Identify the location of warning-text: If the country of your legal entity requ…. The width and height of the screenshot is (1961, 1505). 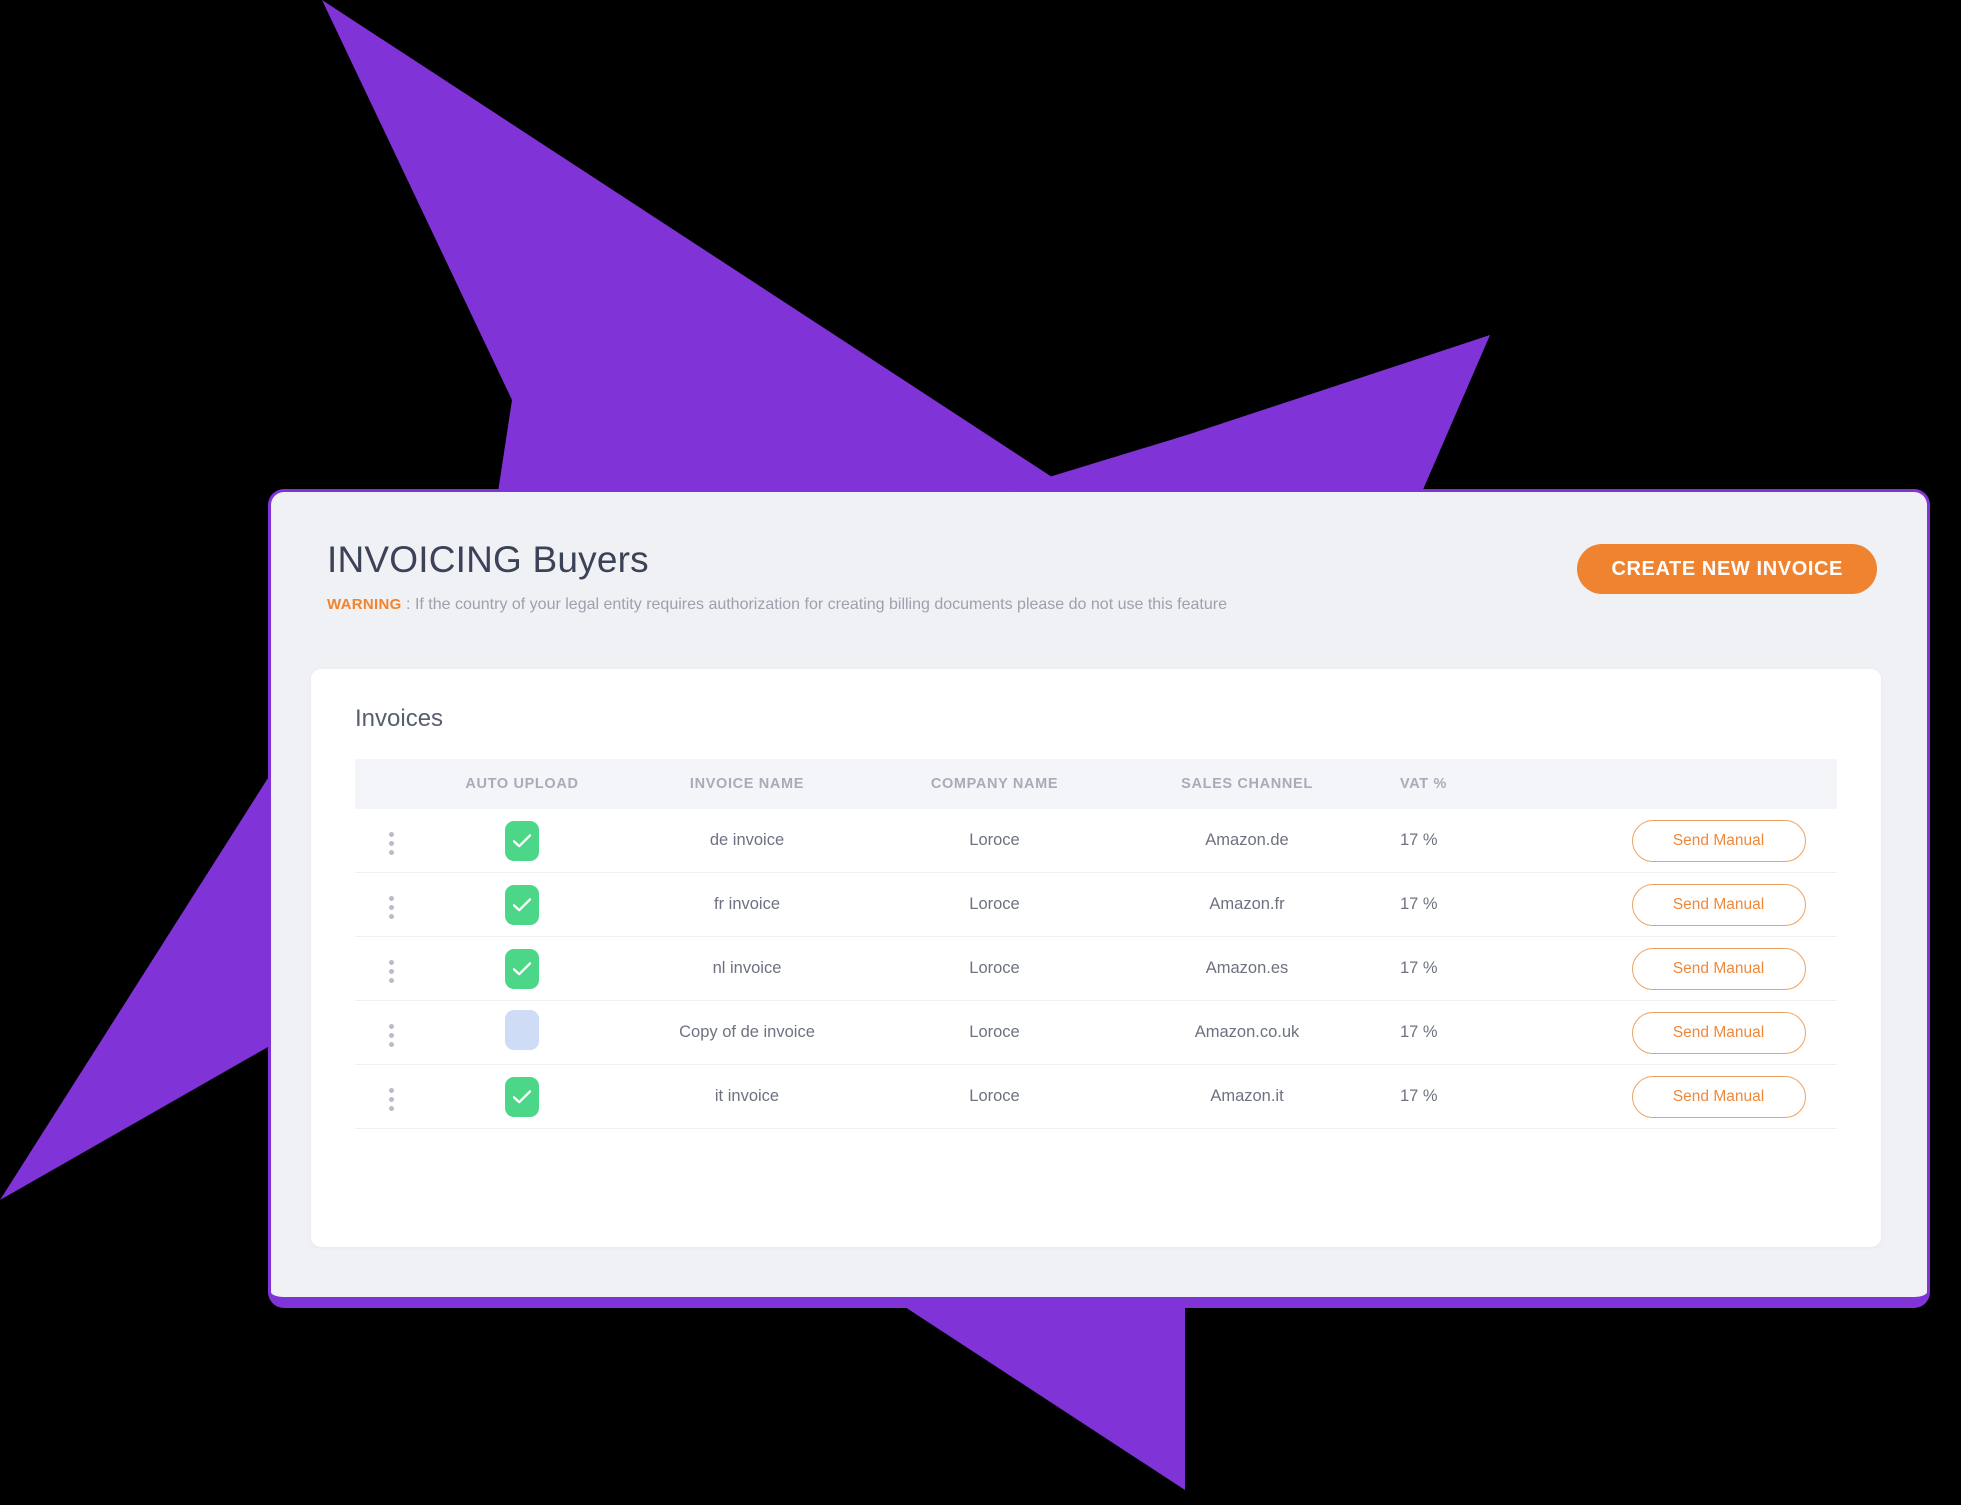
(820, 604).